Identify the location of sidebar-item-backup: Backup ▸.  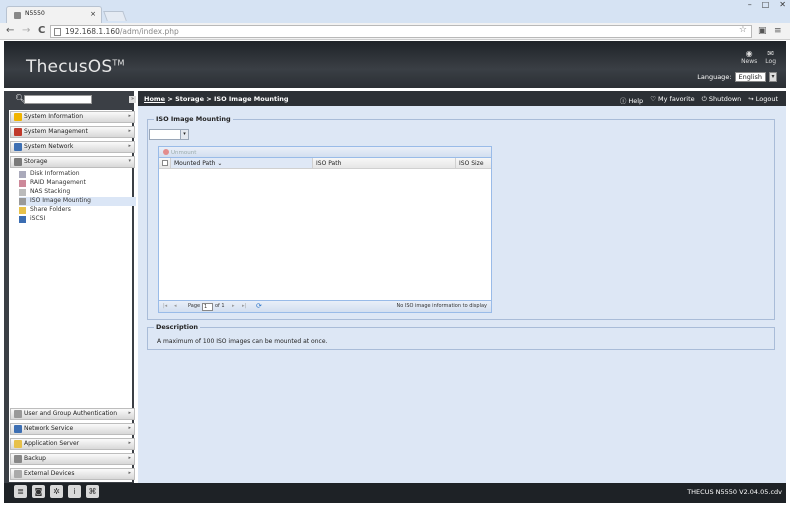
(72, 459).